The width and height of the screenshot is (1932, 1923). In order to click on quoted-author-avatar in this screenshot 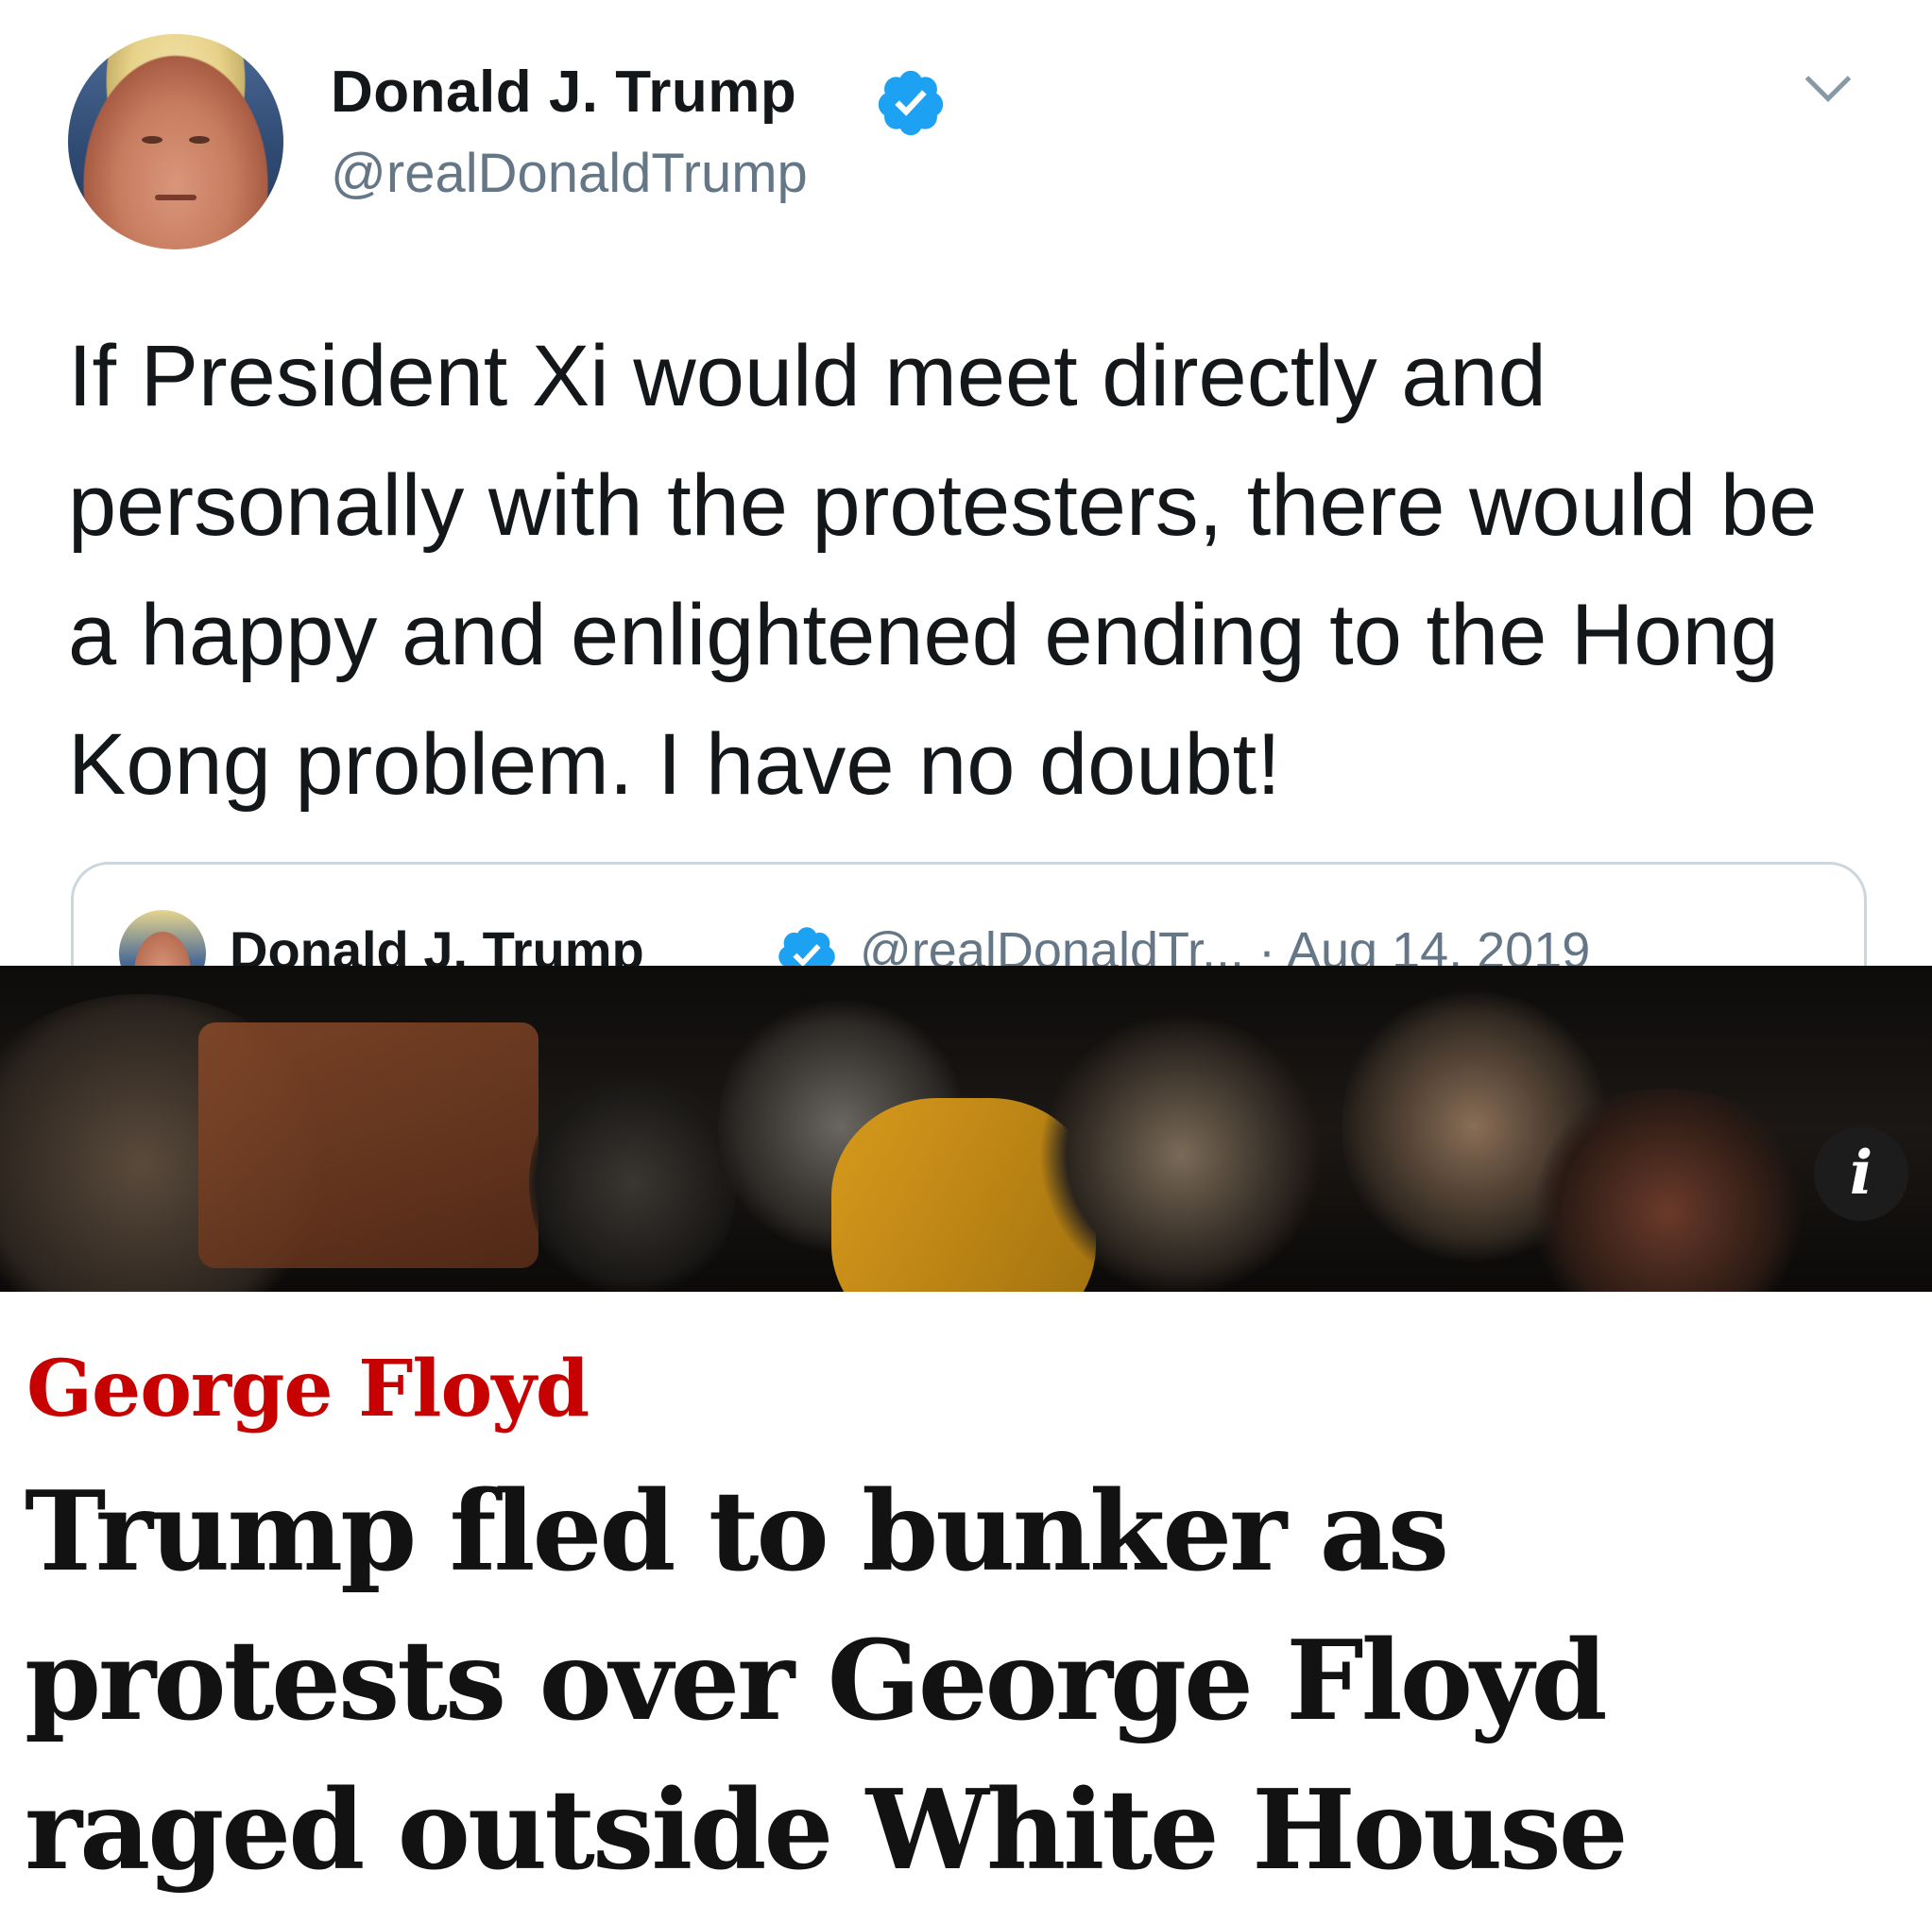, I will do `click(162, 938)`.